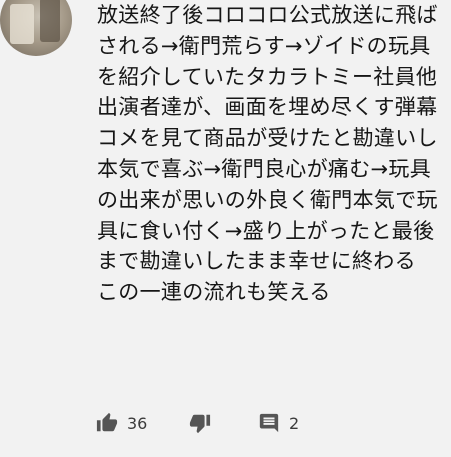  I want to click on like-count: 36, so click(137, 423).